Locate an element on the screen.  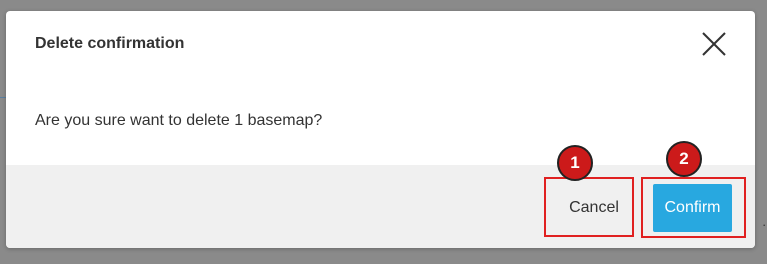
cancel-highlight-box is located at coordinates (589, 207).